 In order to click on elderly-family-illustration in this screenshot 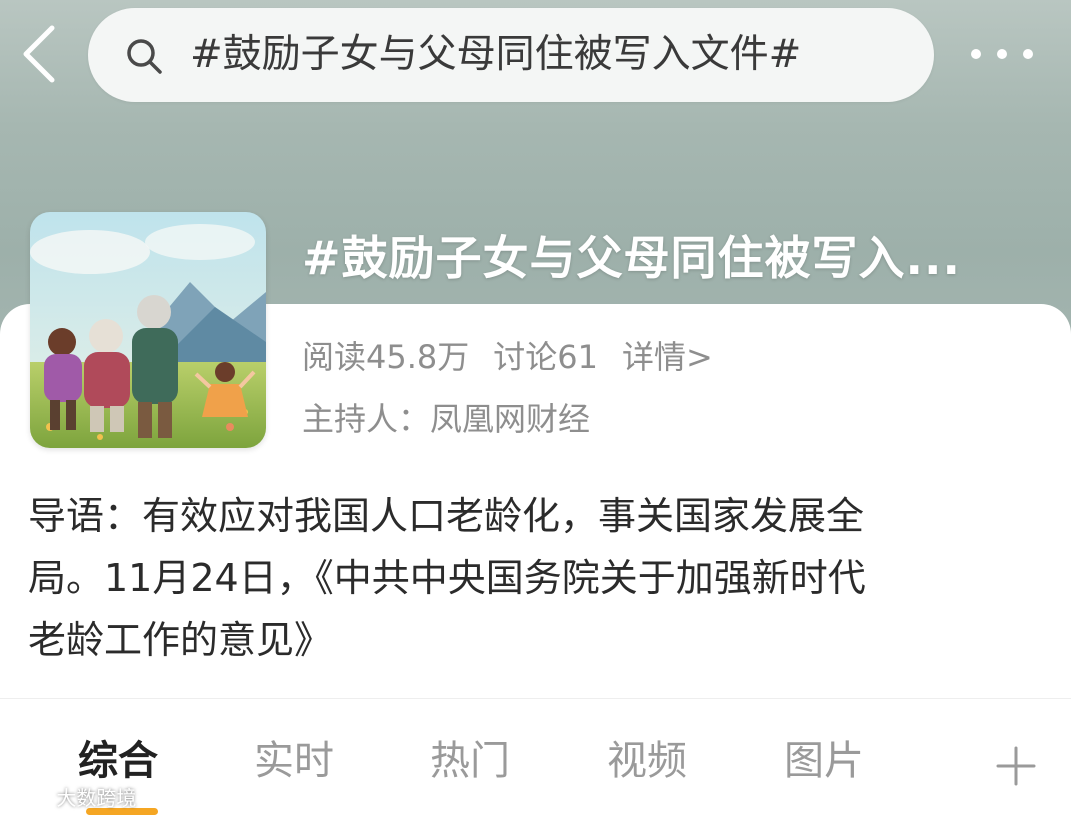, I will do `click(148, 330)`.